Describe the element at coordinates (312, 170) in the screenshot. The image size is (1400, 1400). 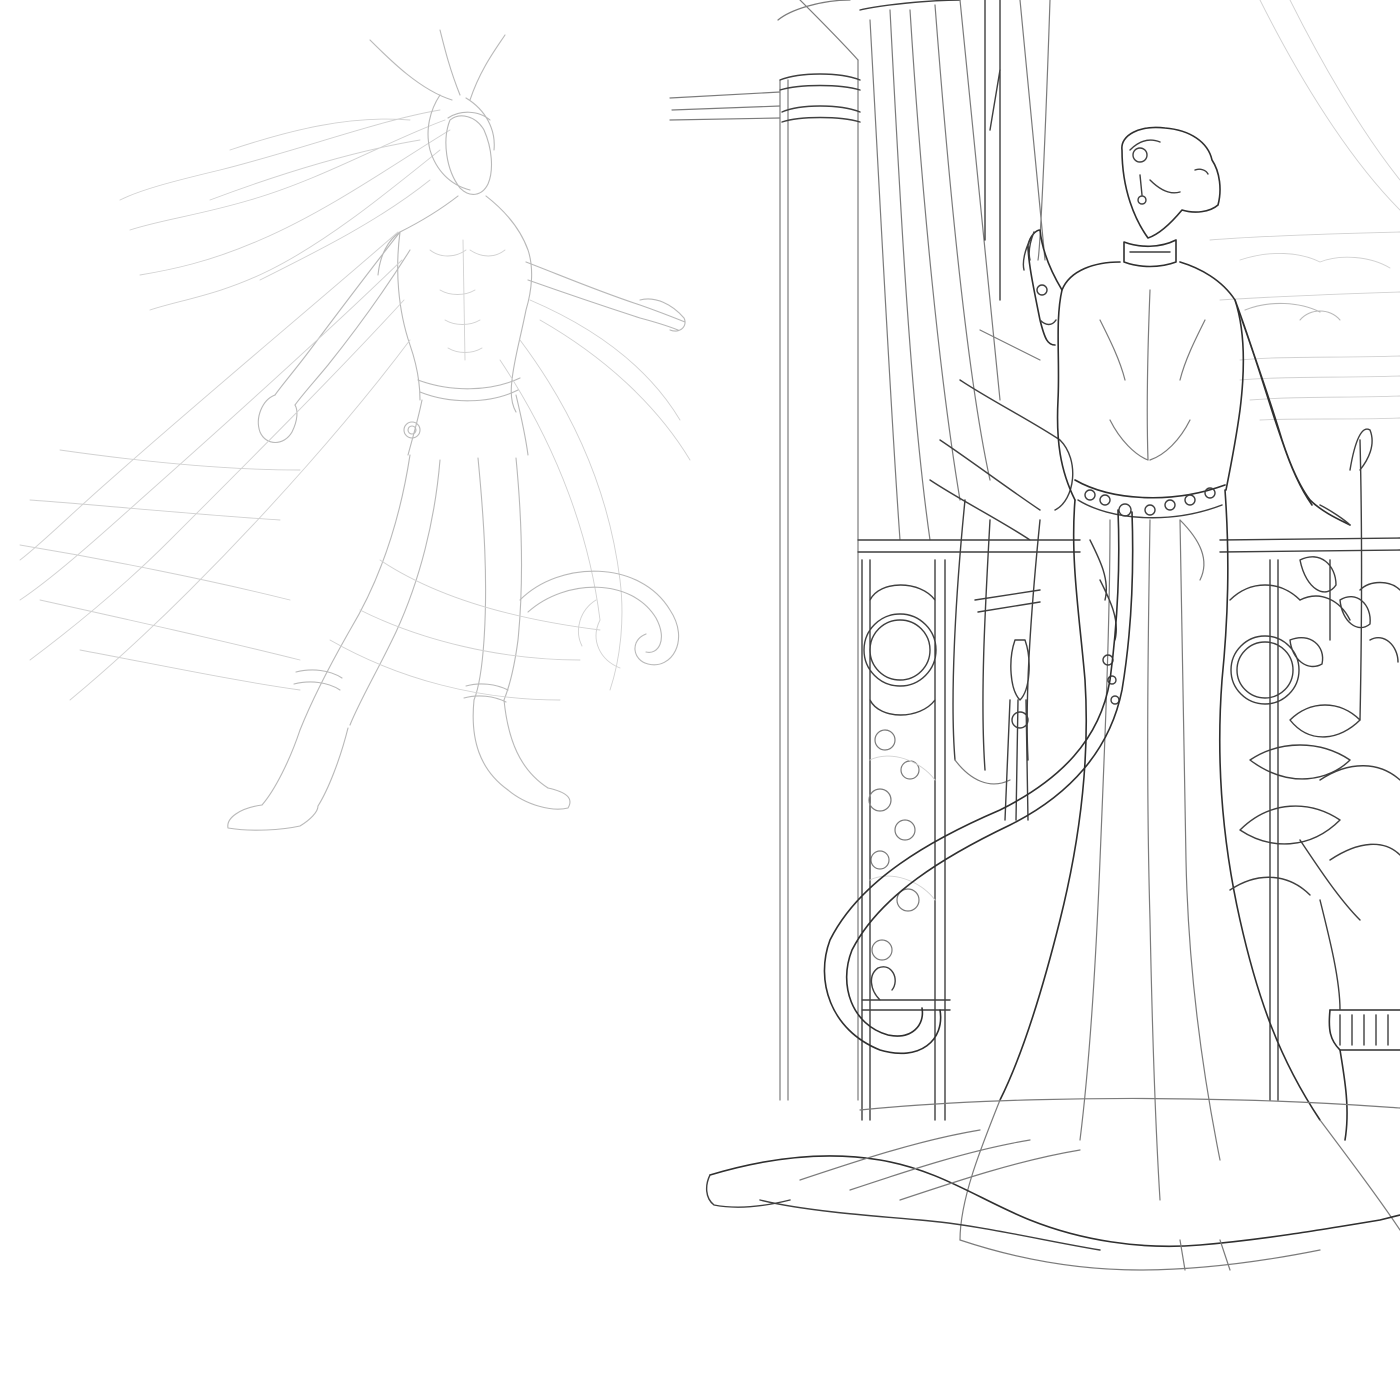
I see `left-figure-hair` at that location.